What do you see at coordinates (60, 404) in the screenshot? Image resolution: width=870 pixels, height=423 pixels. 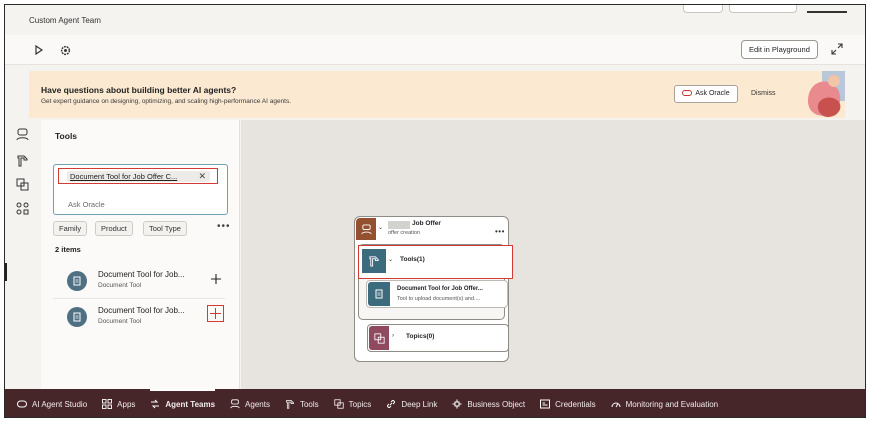 I see `nav-label: AI Agent Studio` at bounding box center [60, 404].